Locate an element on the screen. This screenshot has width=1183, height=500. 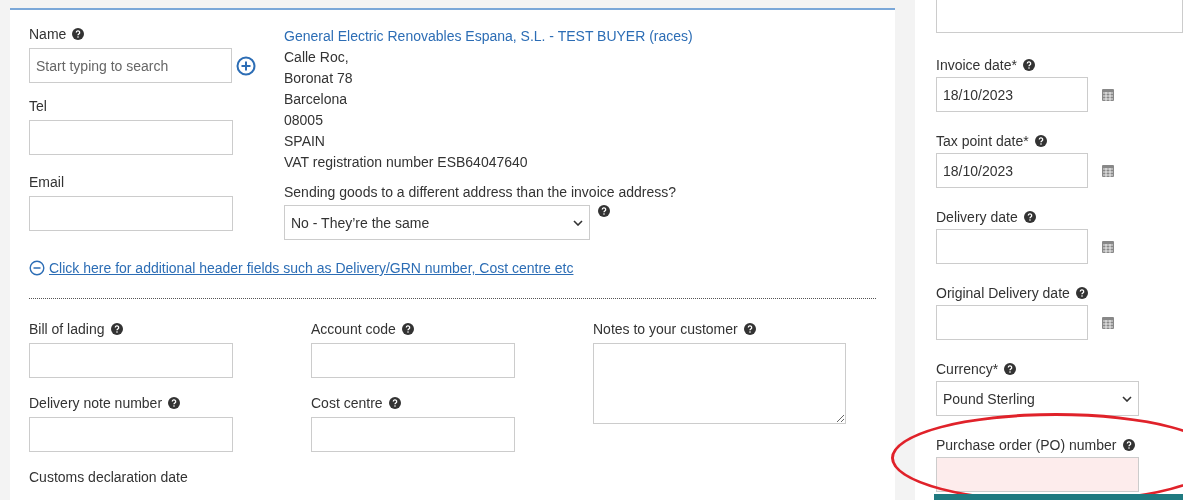
field-label: Cost centre is located at coordinates (347, 403).